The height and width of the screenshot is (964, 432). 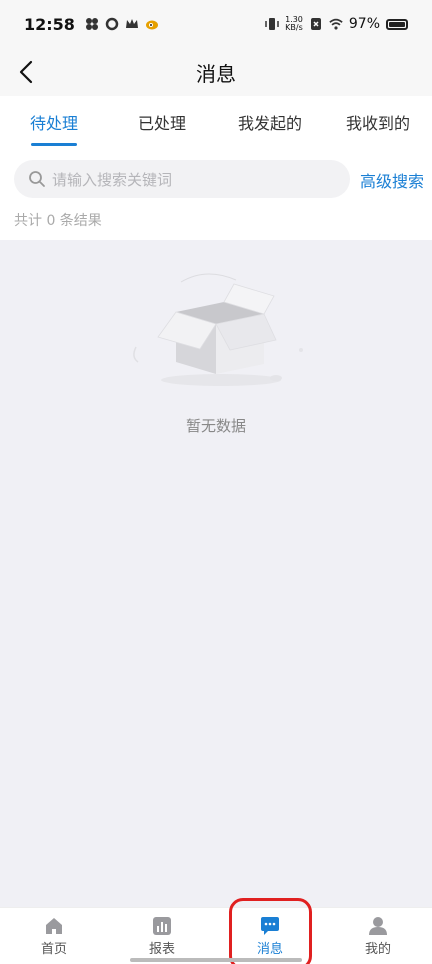 I want to click on wifi-icon, so click(x=336, y=24).